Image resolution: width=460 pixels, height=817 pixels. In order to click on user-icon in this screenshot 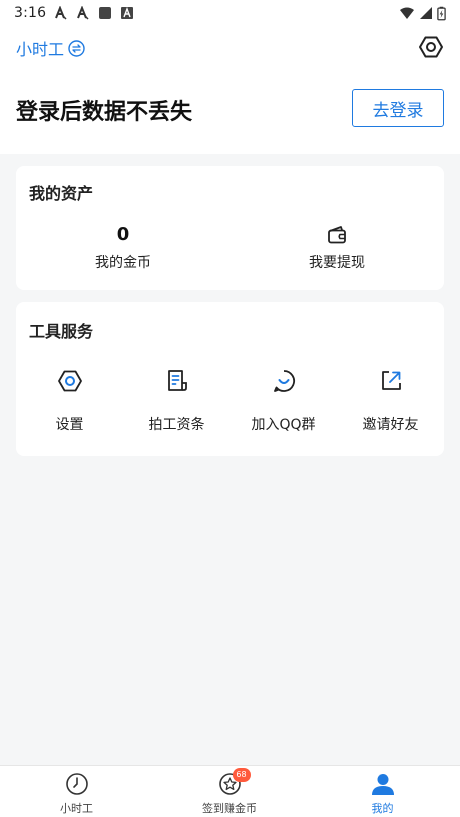, I will do `click(382, 784)`.